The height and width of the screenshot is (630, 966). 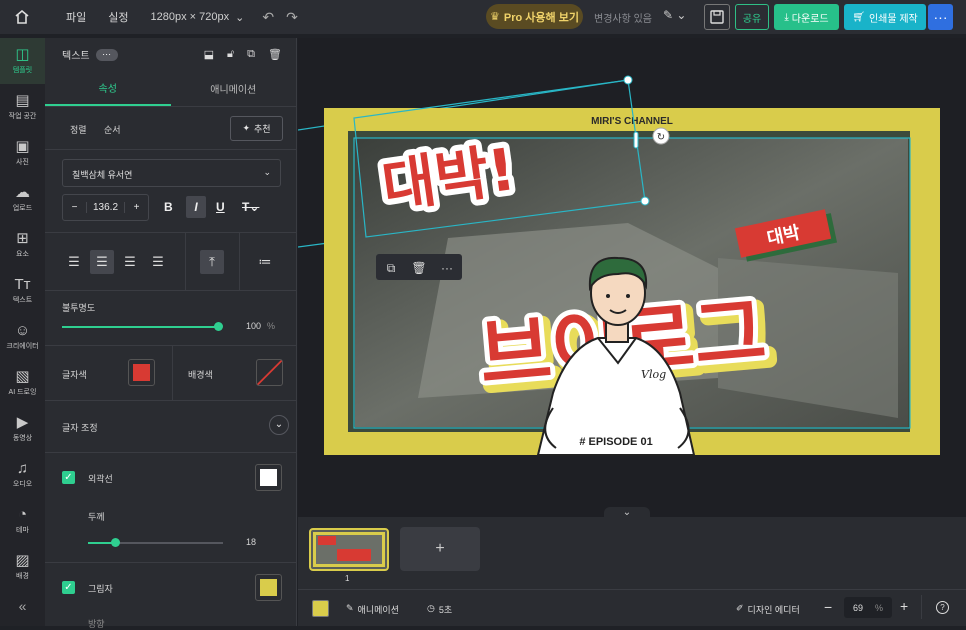 What do you see at coordinates (158, 262) in the screenshot?
I see `align-justify-icon: ☰` at bounding box center [158, 262].